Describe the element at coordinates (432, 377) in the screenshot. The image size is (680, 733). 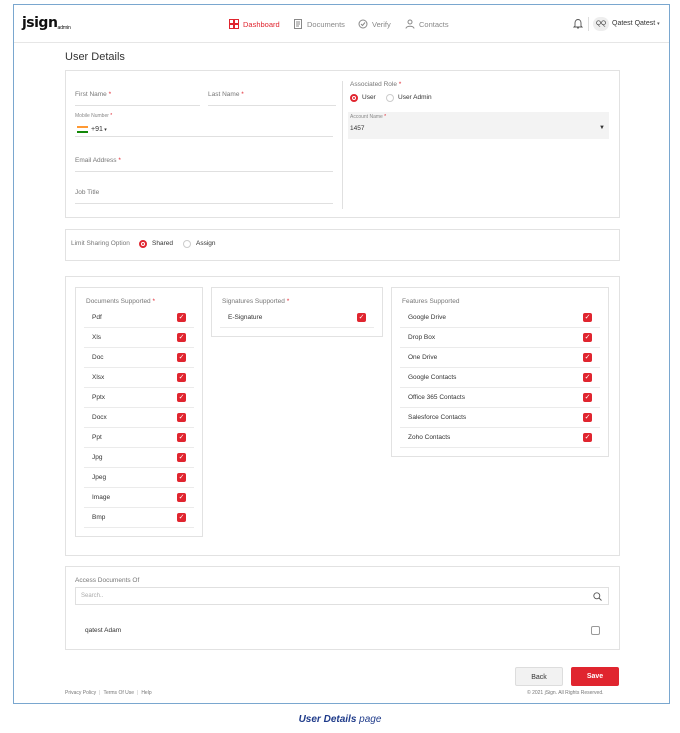
I see `list-item-label: Google Contacts` at that location.